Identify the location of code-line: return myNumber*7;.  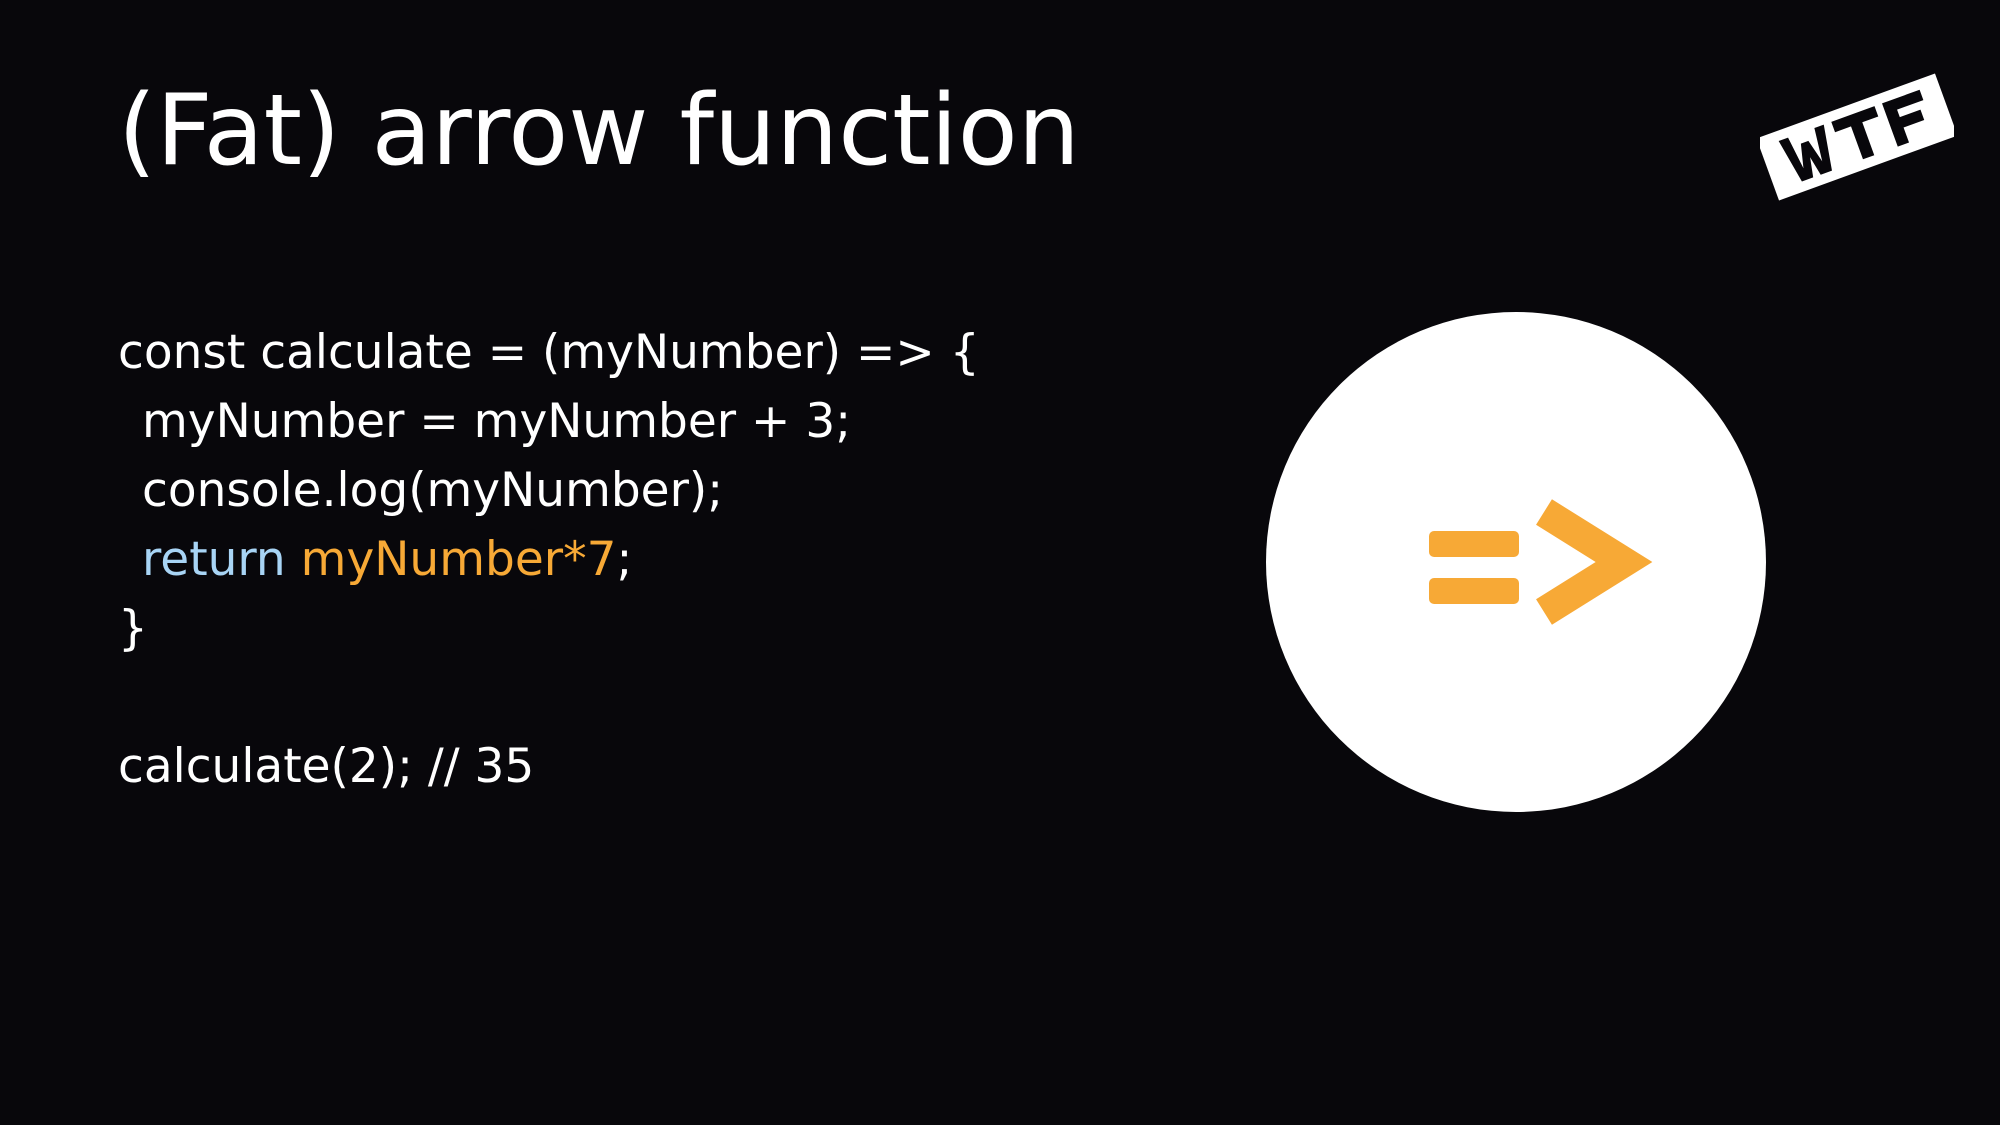
(549, 559).